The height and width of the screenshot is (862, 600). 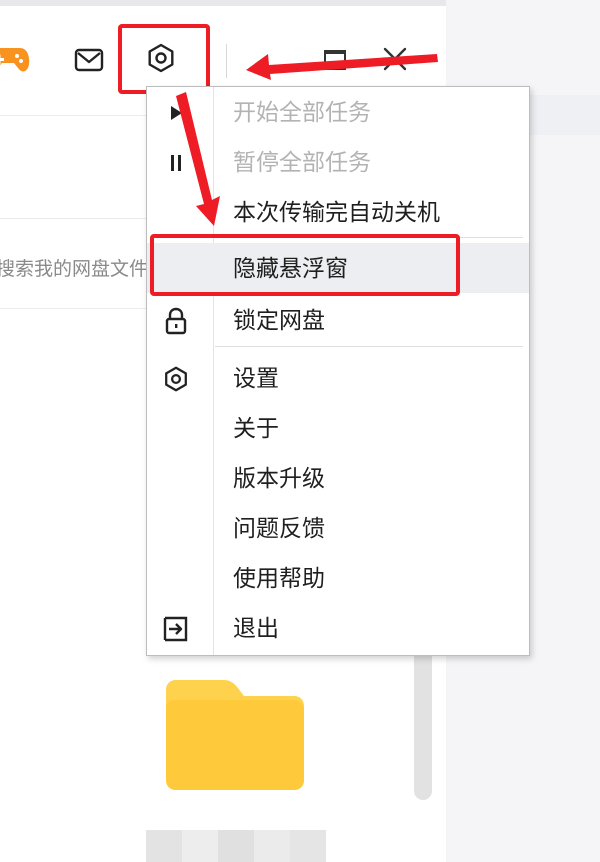 I want to click on menu-item-exit: 退出, so click(x=338, y=628).